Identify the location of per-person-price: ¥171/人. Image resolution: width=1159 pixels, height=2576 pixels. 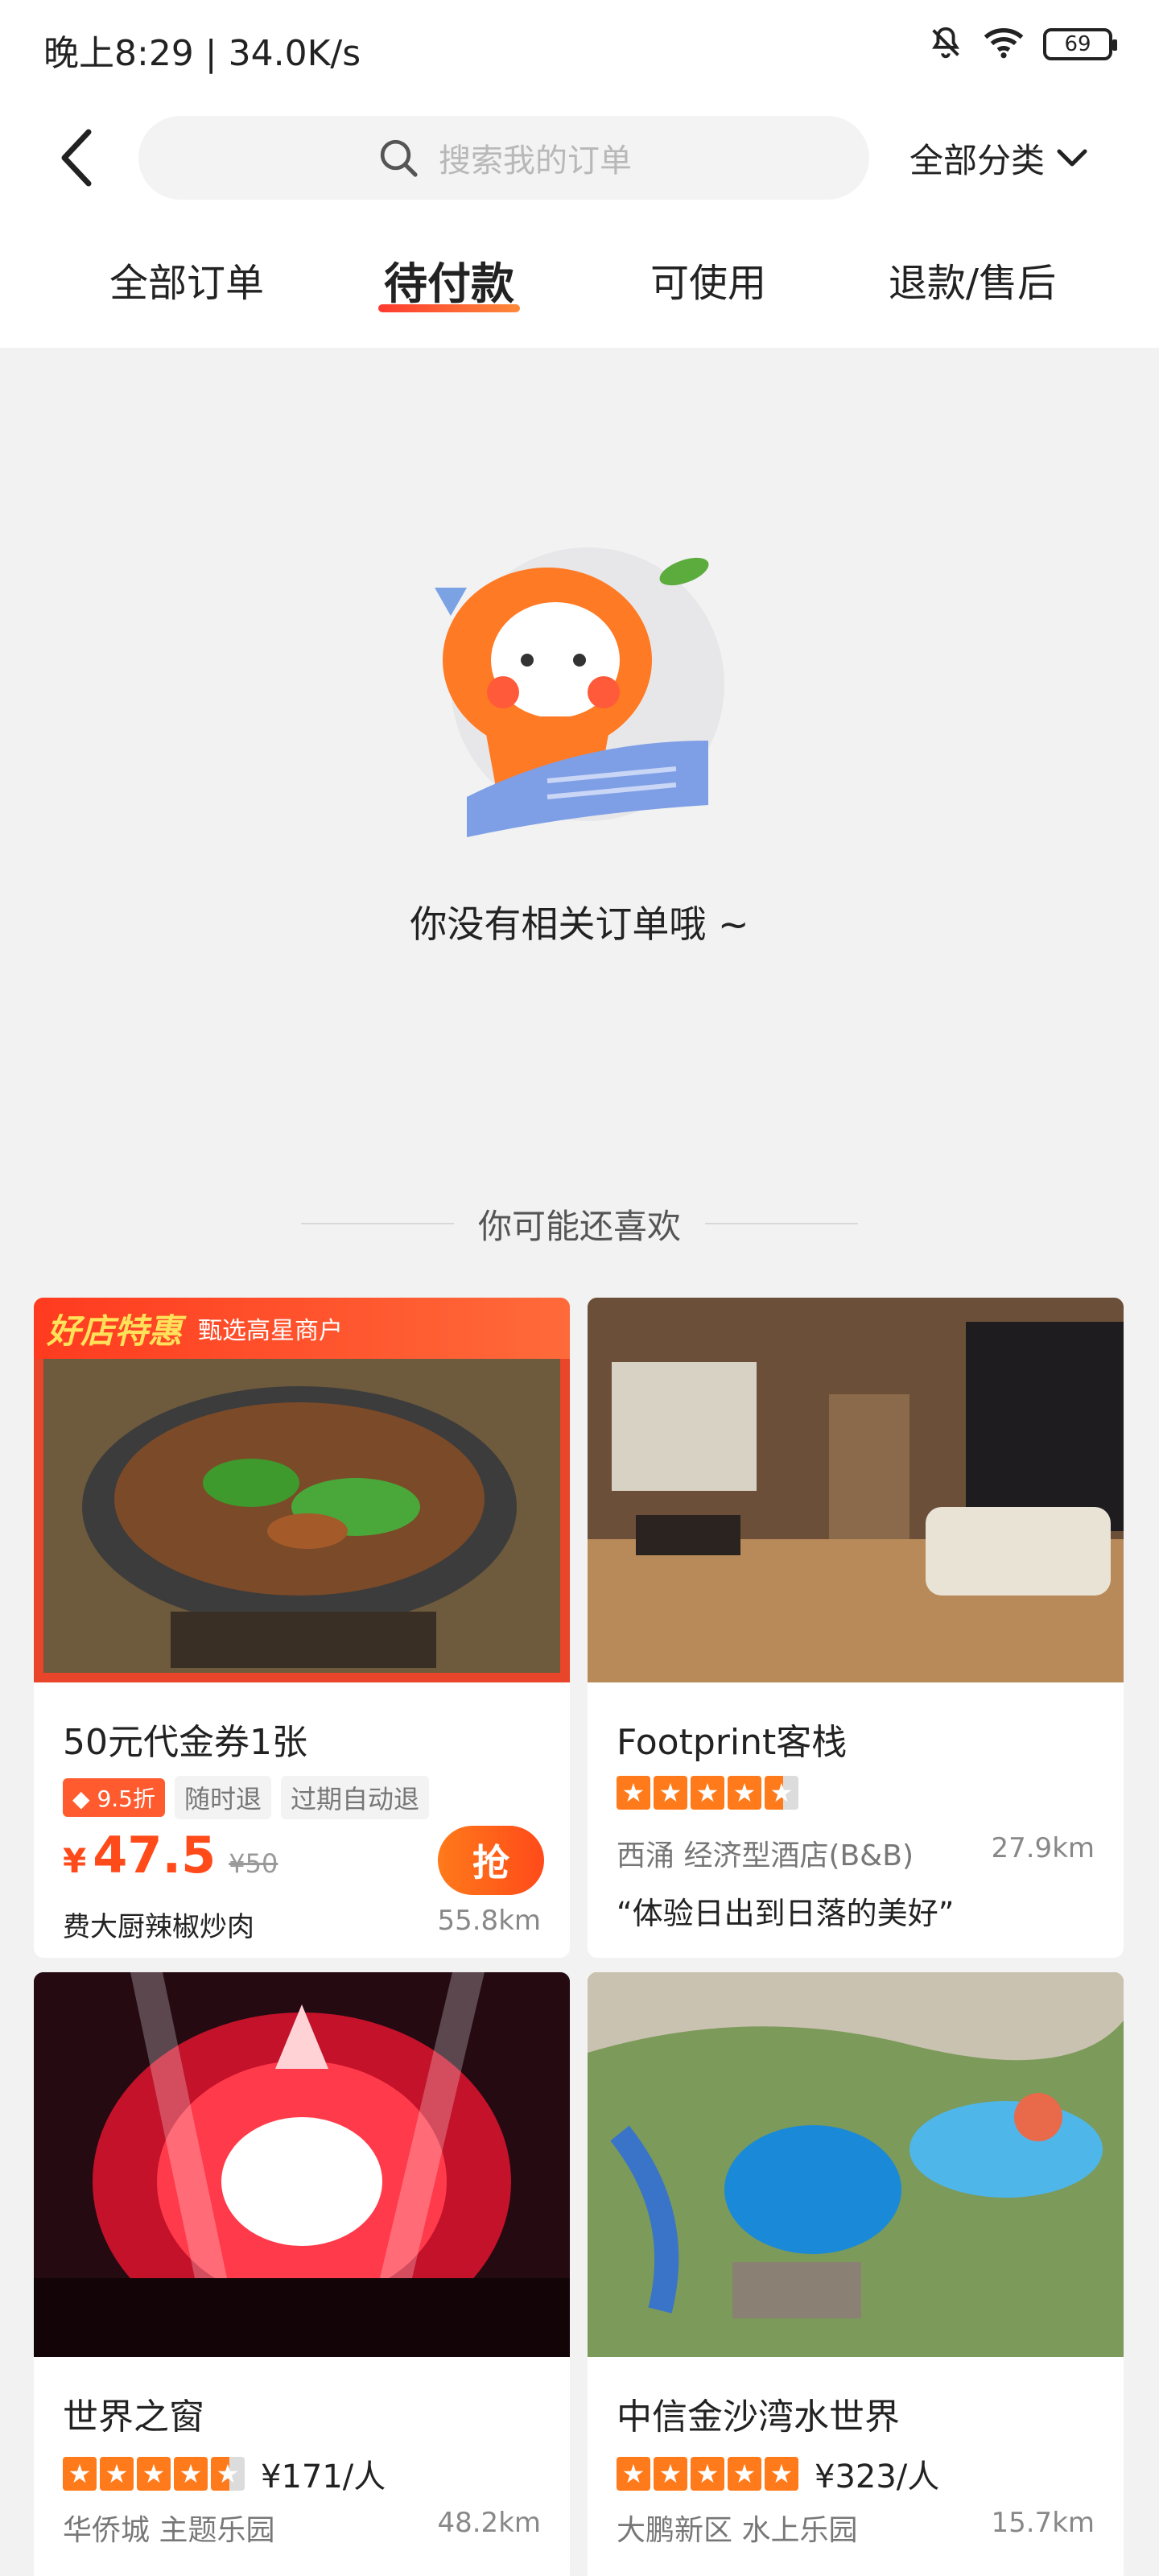
(323, 2477).